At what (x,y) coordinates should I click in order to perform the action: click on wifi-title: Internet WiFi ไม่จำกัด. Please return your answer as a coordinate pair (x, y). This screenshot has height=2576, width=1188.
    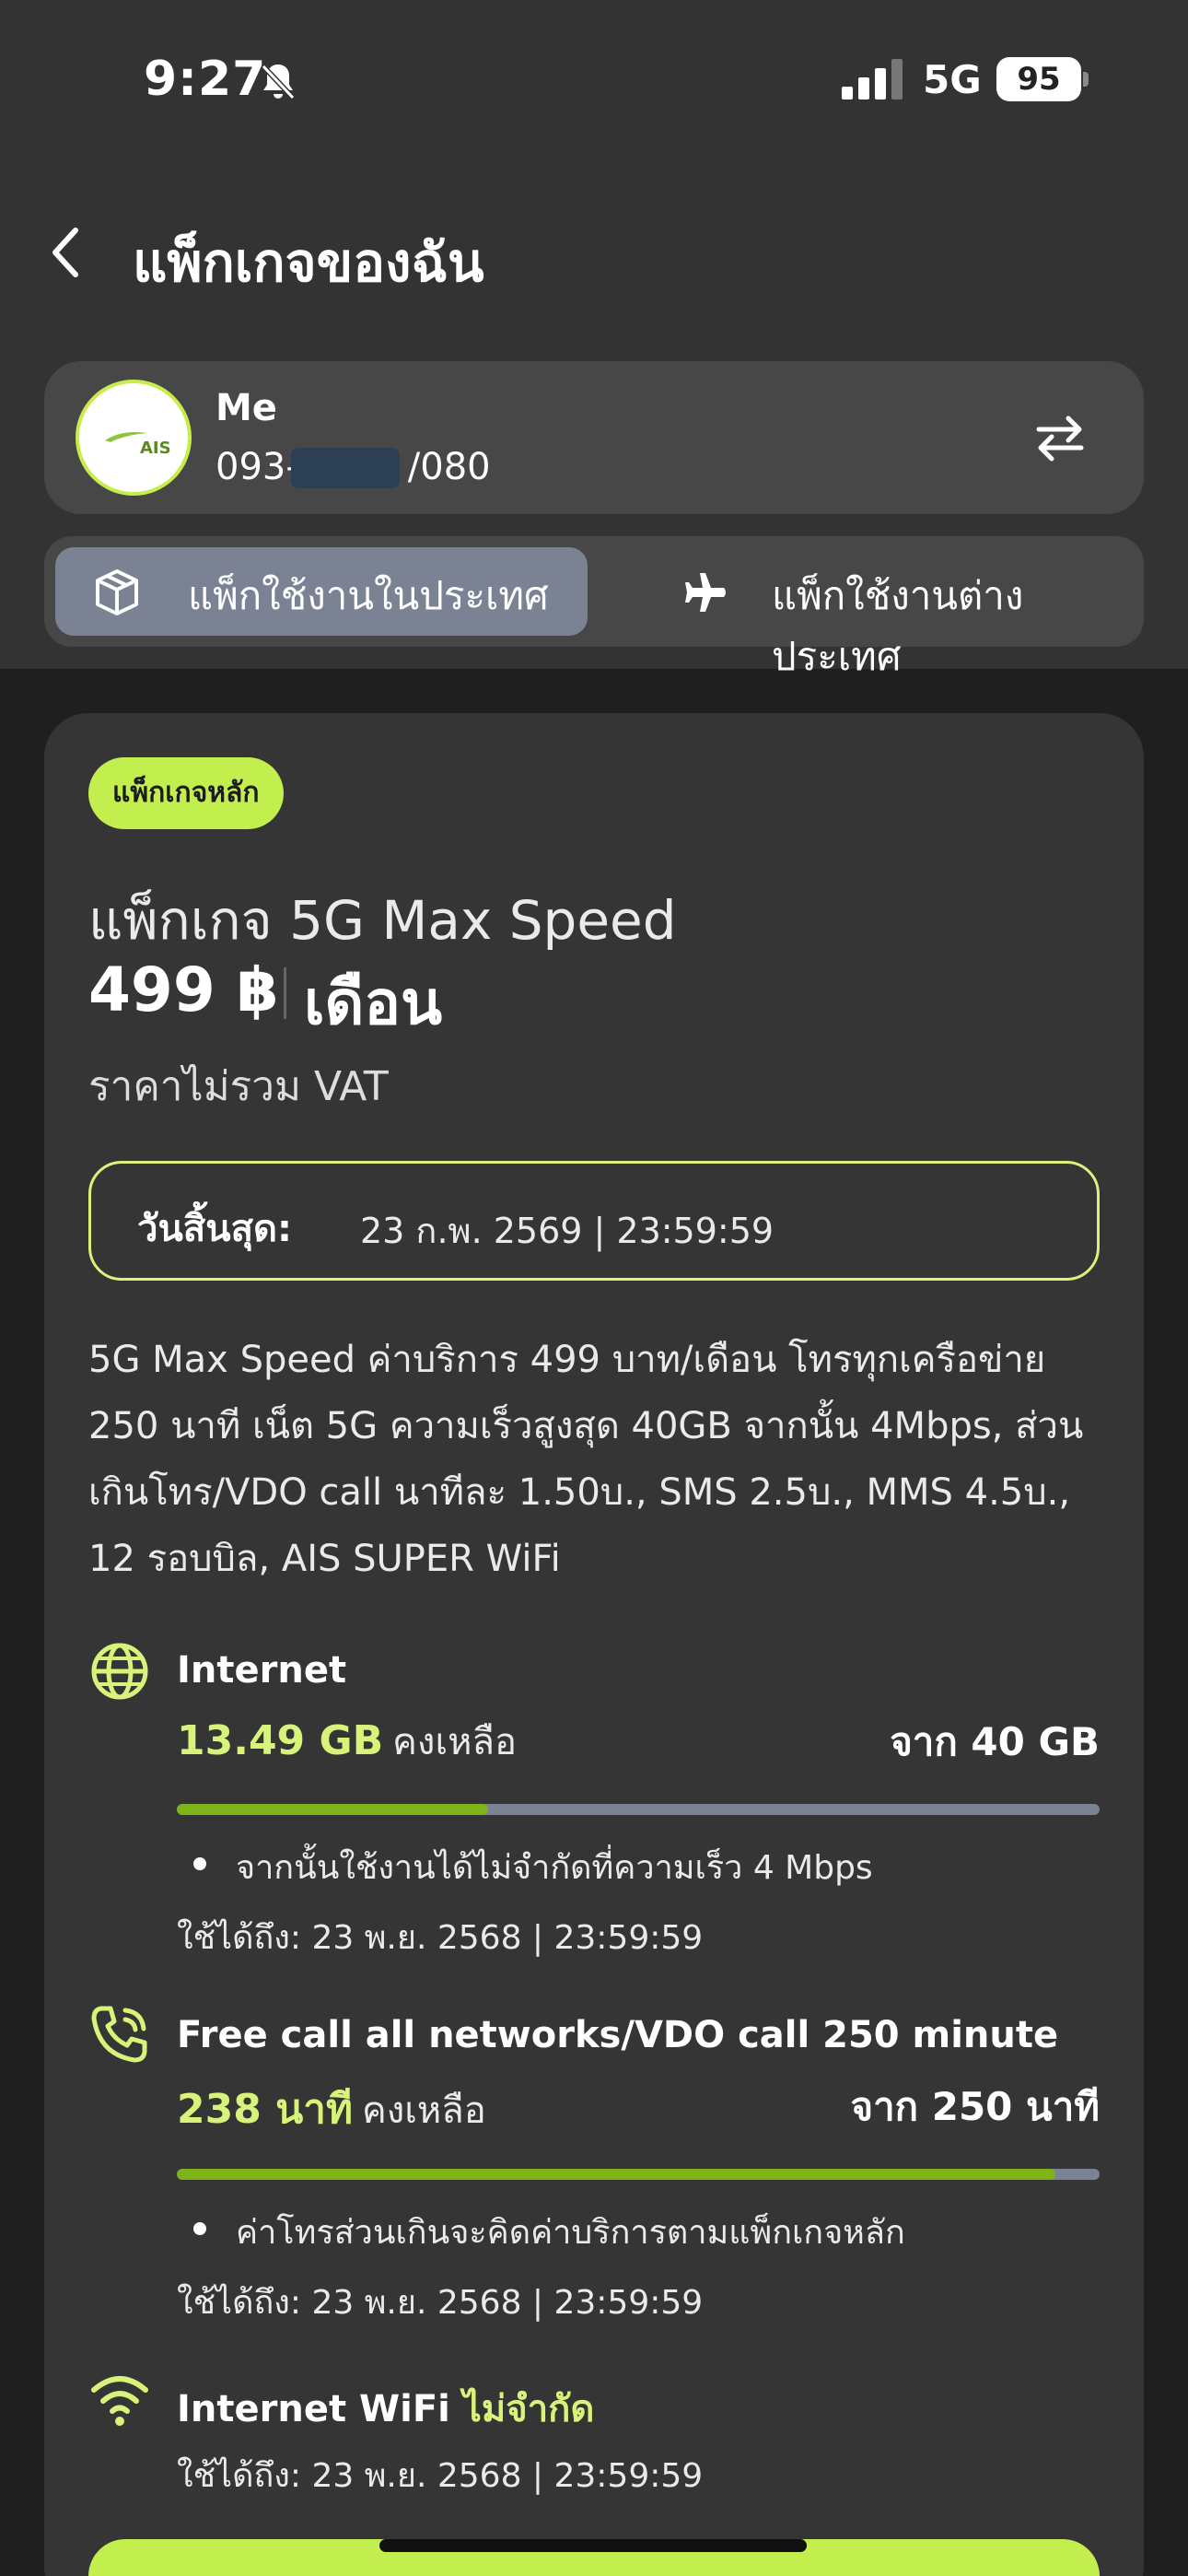
    Looking at the image, I should click on (386, 2408).